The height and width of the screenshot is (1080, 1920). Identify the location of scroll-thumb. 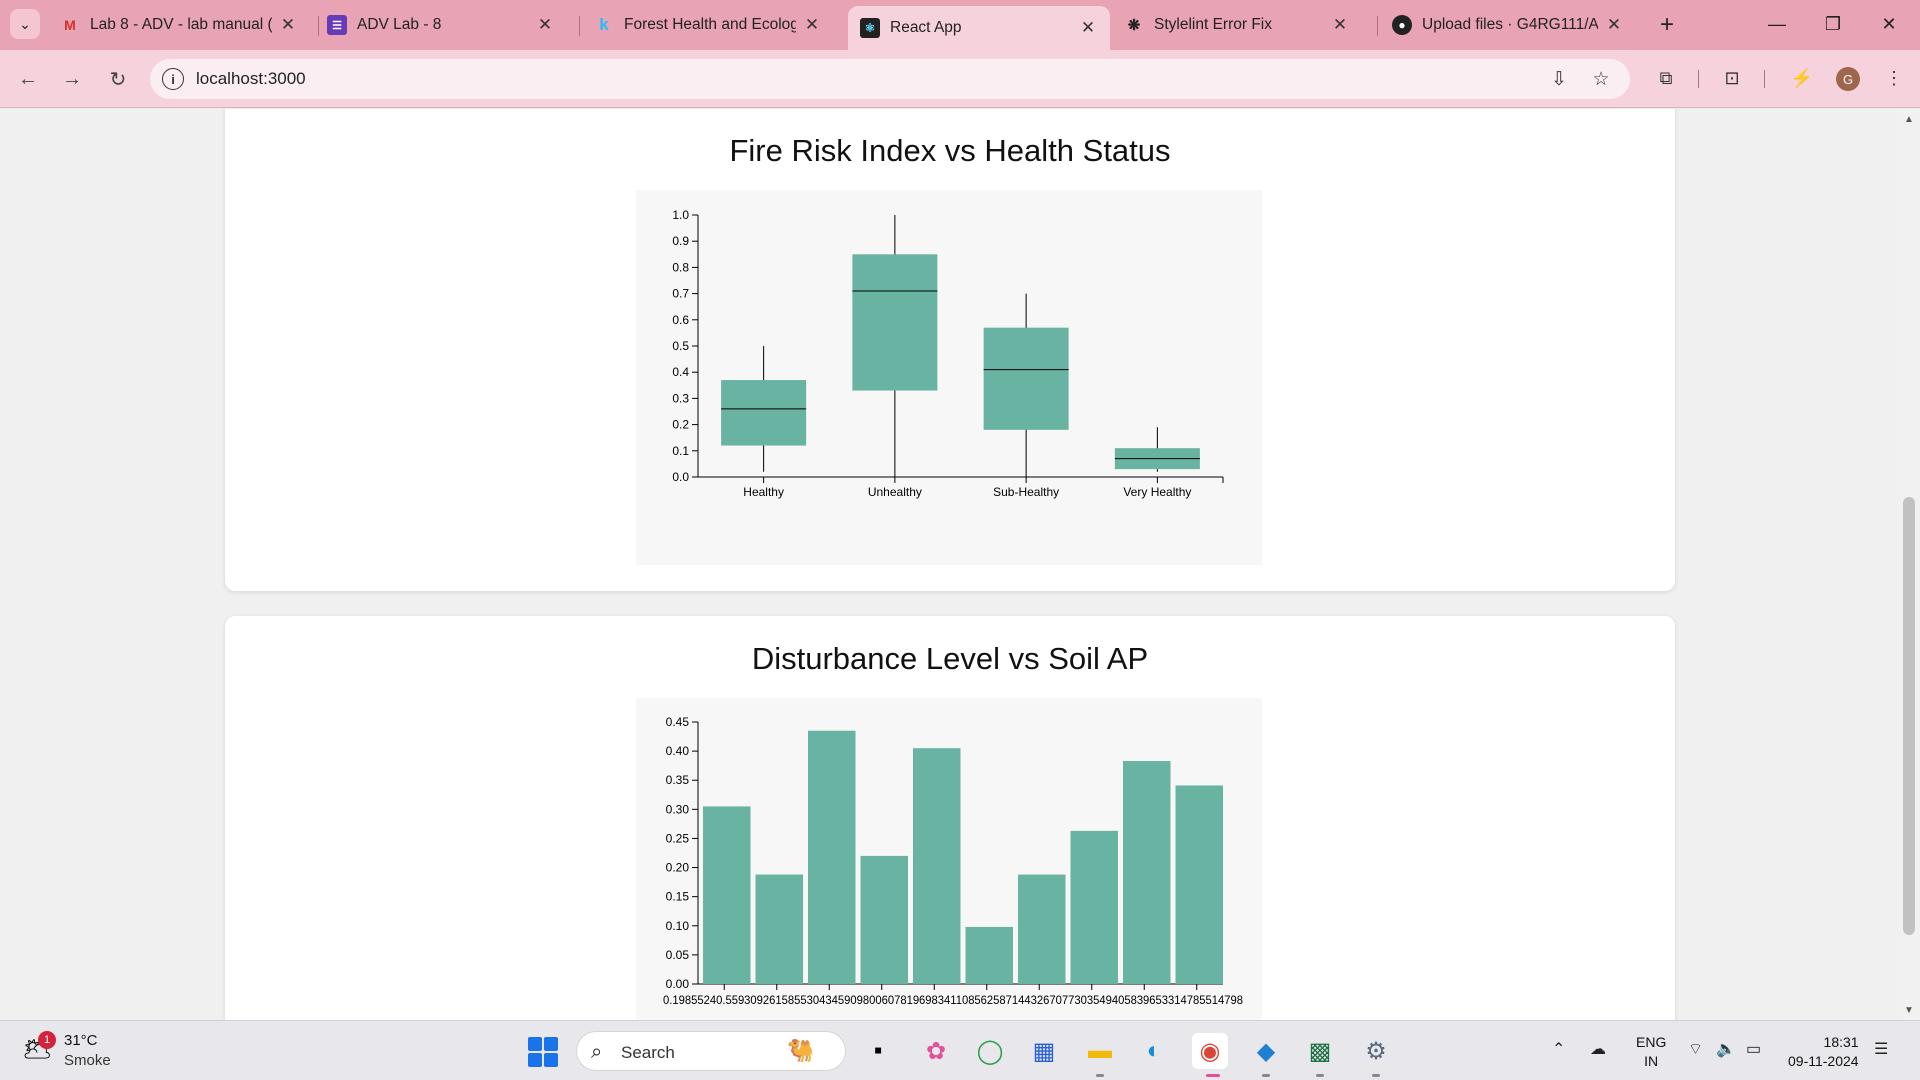
(1909, 716).